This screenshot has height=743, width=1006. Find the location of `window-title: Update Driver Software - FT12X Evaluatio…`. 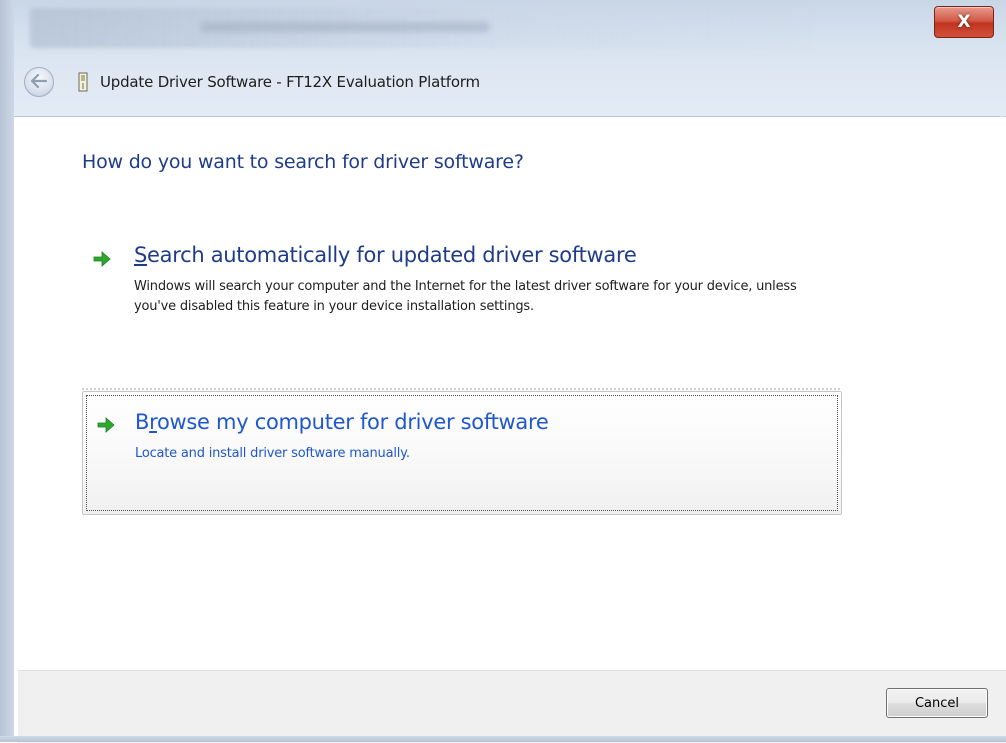

window-title: Update Driver Software - FT12X Evaluatio… is located at coordinates (290, 82).